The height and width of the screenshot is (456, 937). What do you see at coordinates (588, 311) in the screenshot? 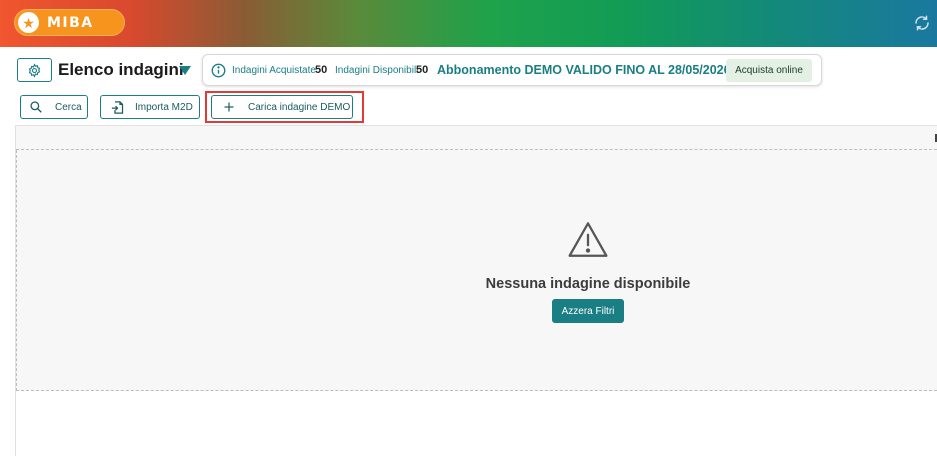
I see `reset-filters-button: Azzera Filtri` at bounding box center [588, 311].